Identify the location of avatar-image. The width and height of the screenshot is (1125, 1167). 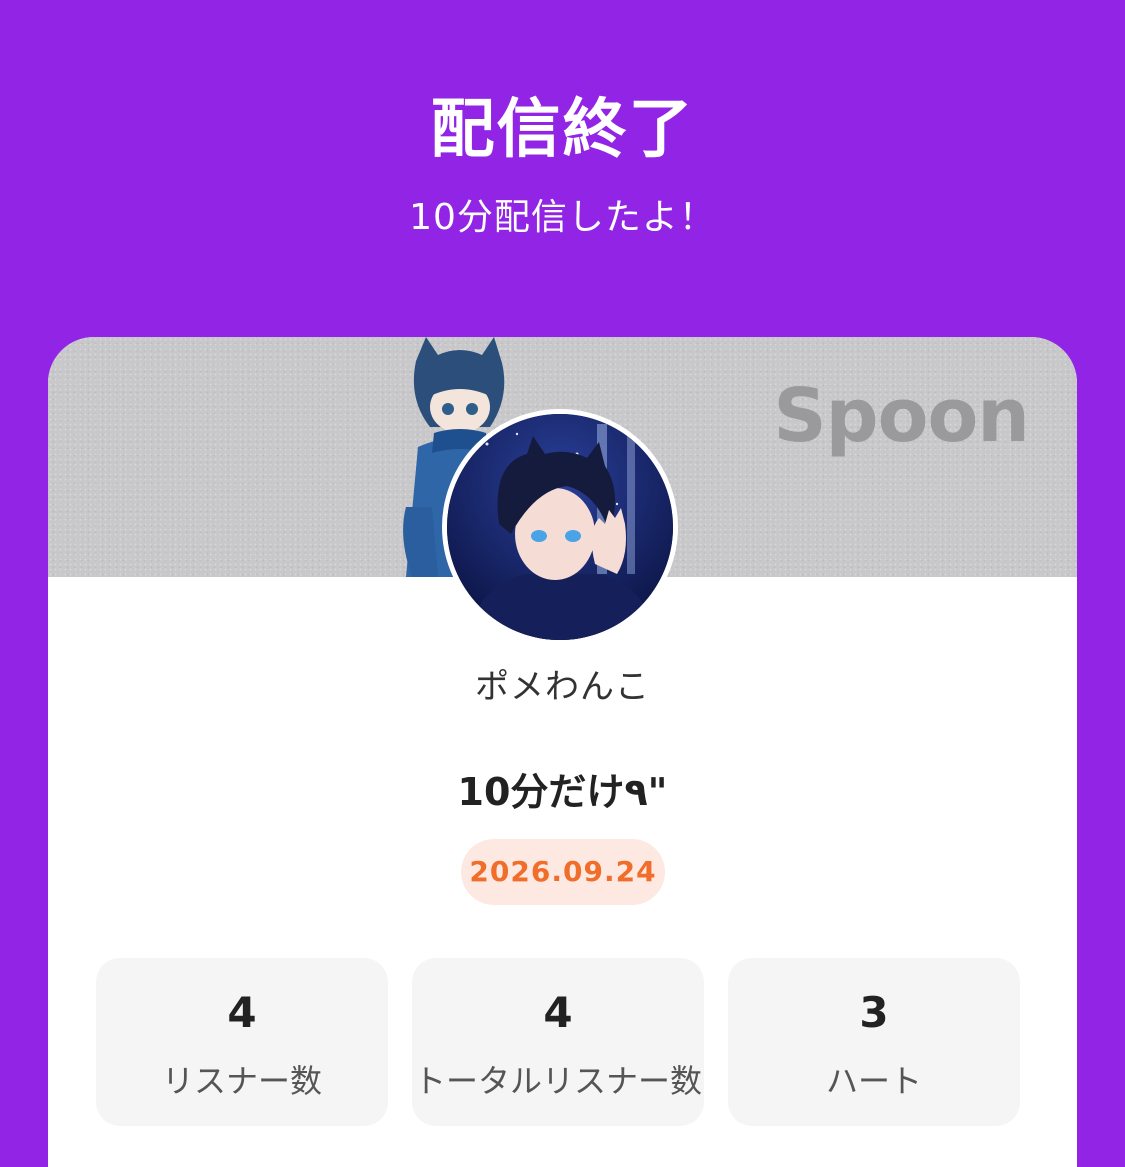
(560, 527).